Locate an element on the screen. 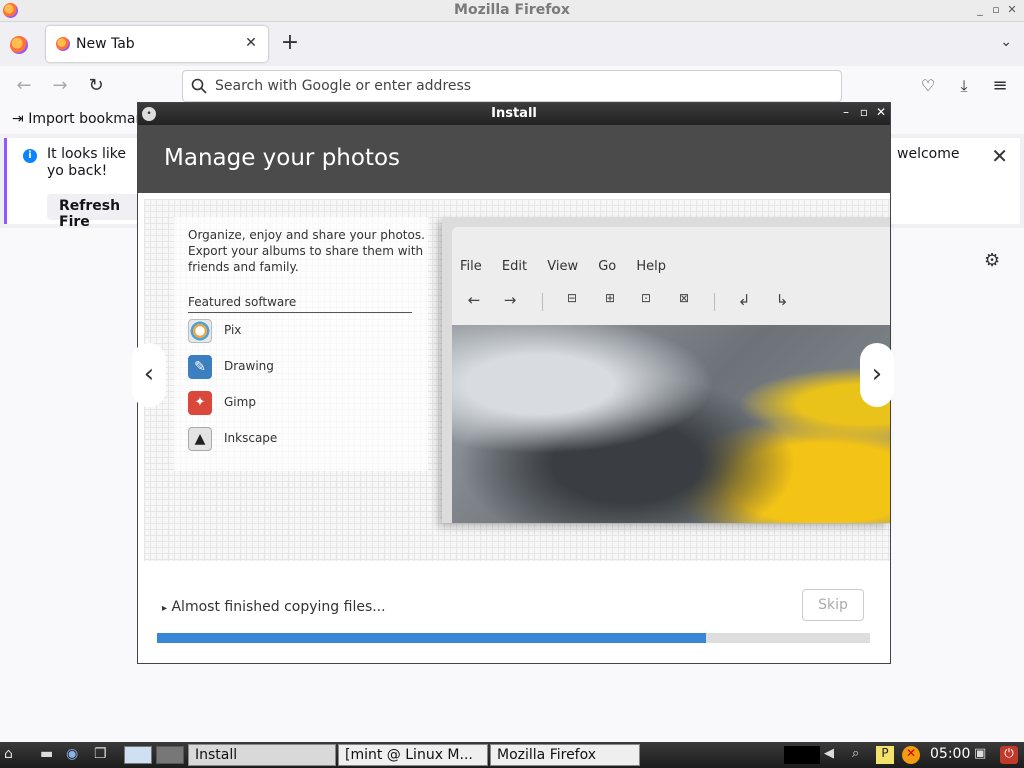 The width and height of the screenshot is (1024, 768). rotate-left-icon: ↲ is located at coordinates (744, 300).